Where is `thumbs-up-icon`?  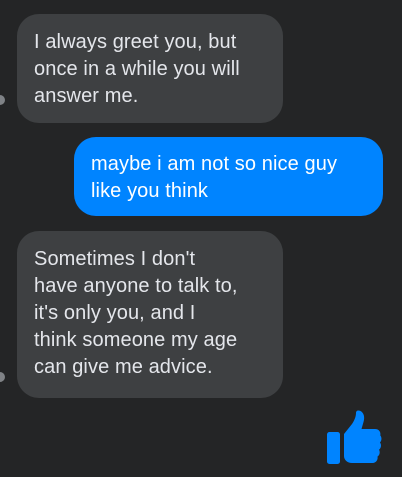 thumbs-up-icon is located at coordinates (354, 437).